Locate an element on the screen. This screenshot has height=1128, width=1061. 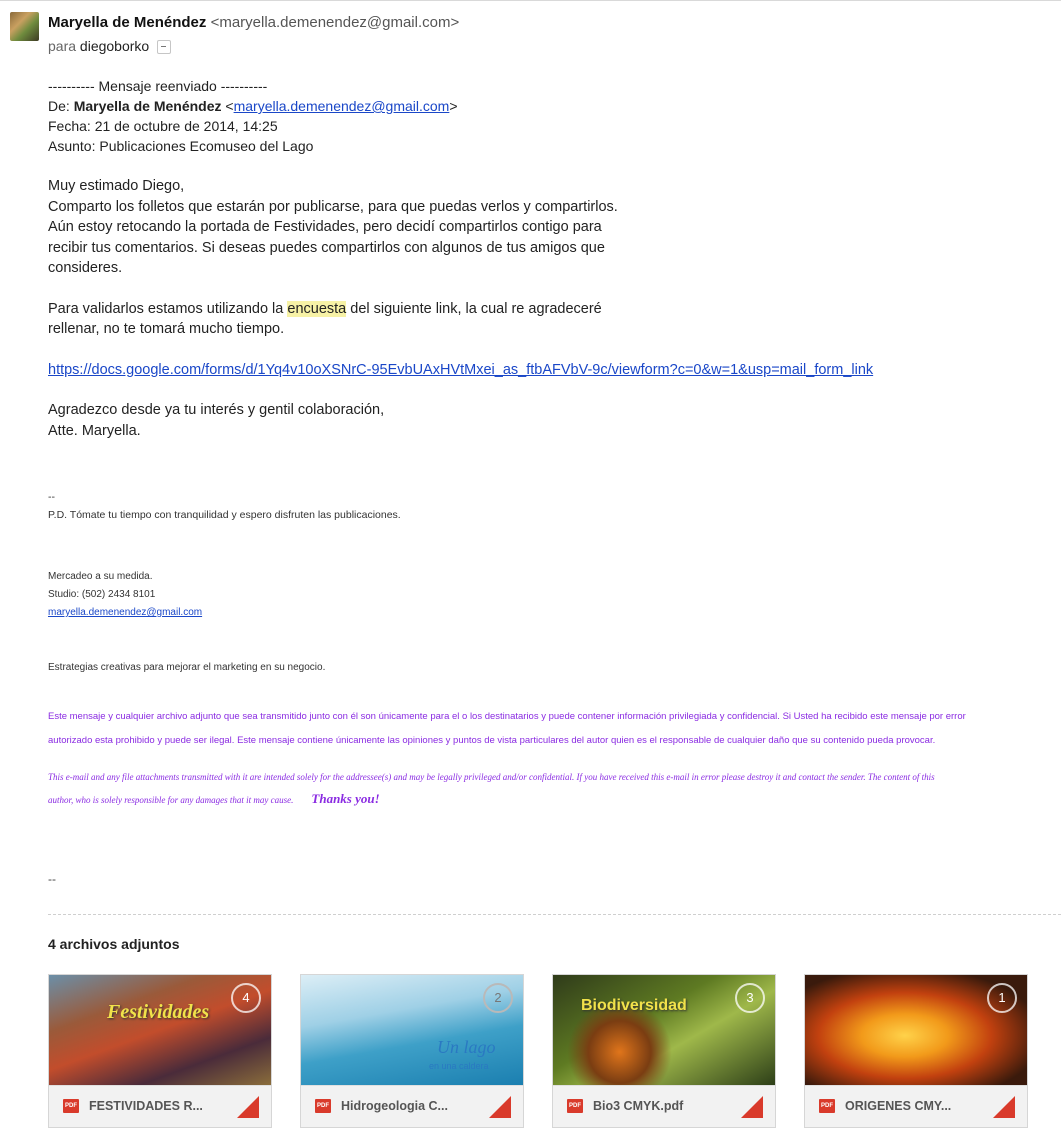
thumbnail-title: Festividades is located at coordinates (158, 1012).